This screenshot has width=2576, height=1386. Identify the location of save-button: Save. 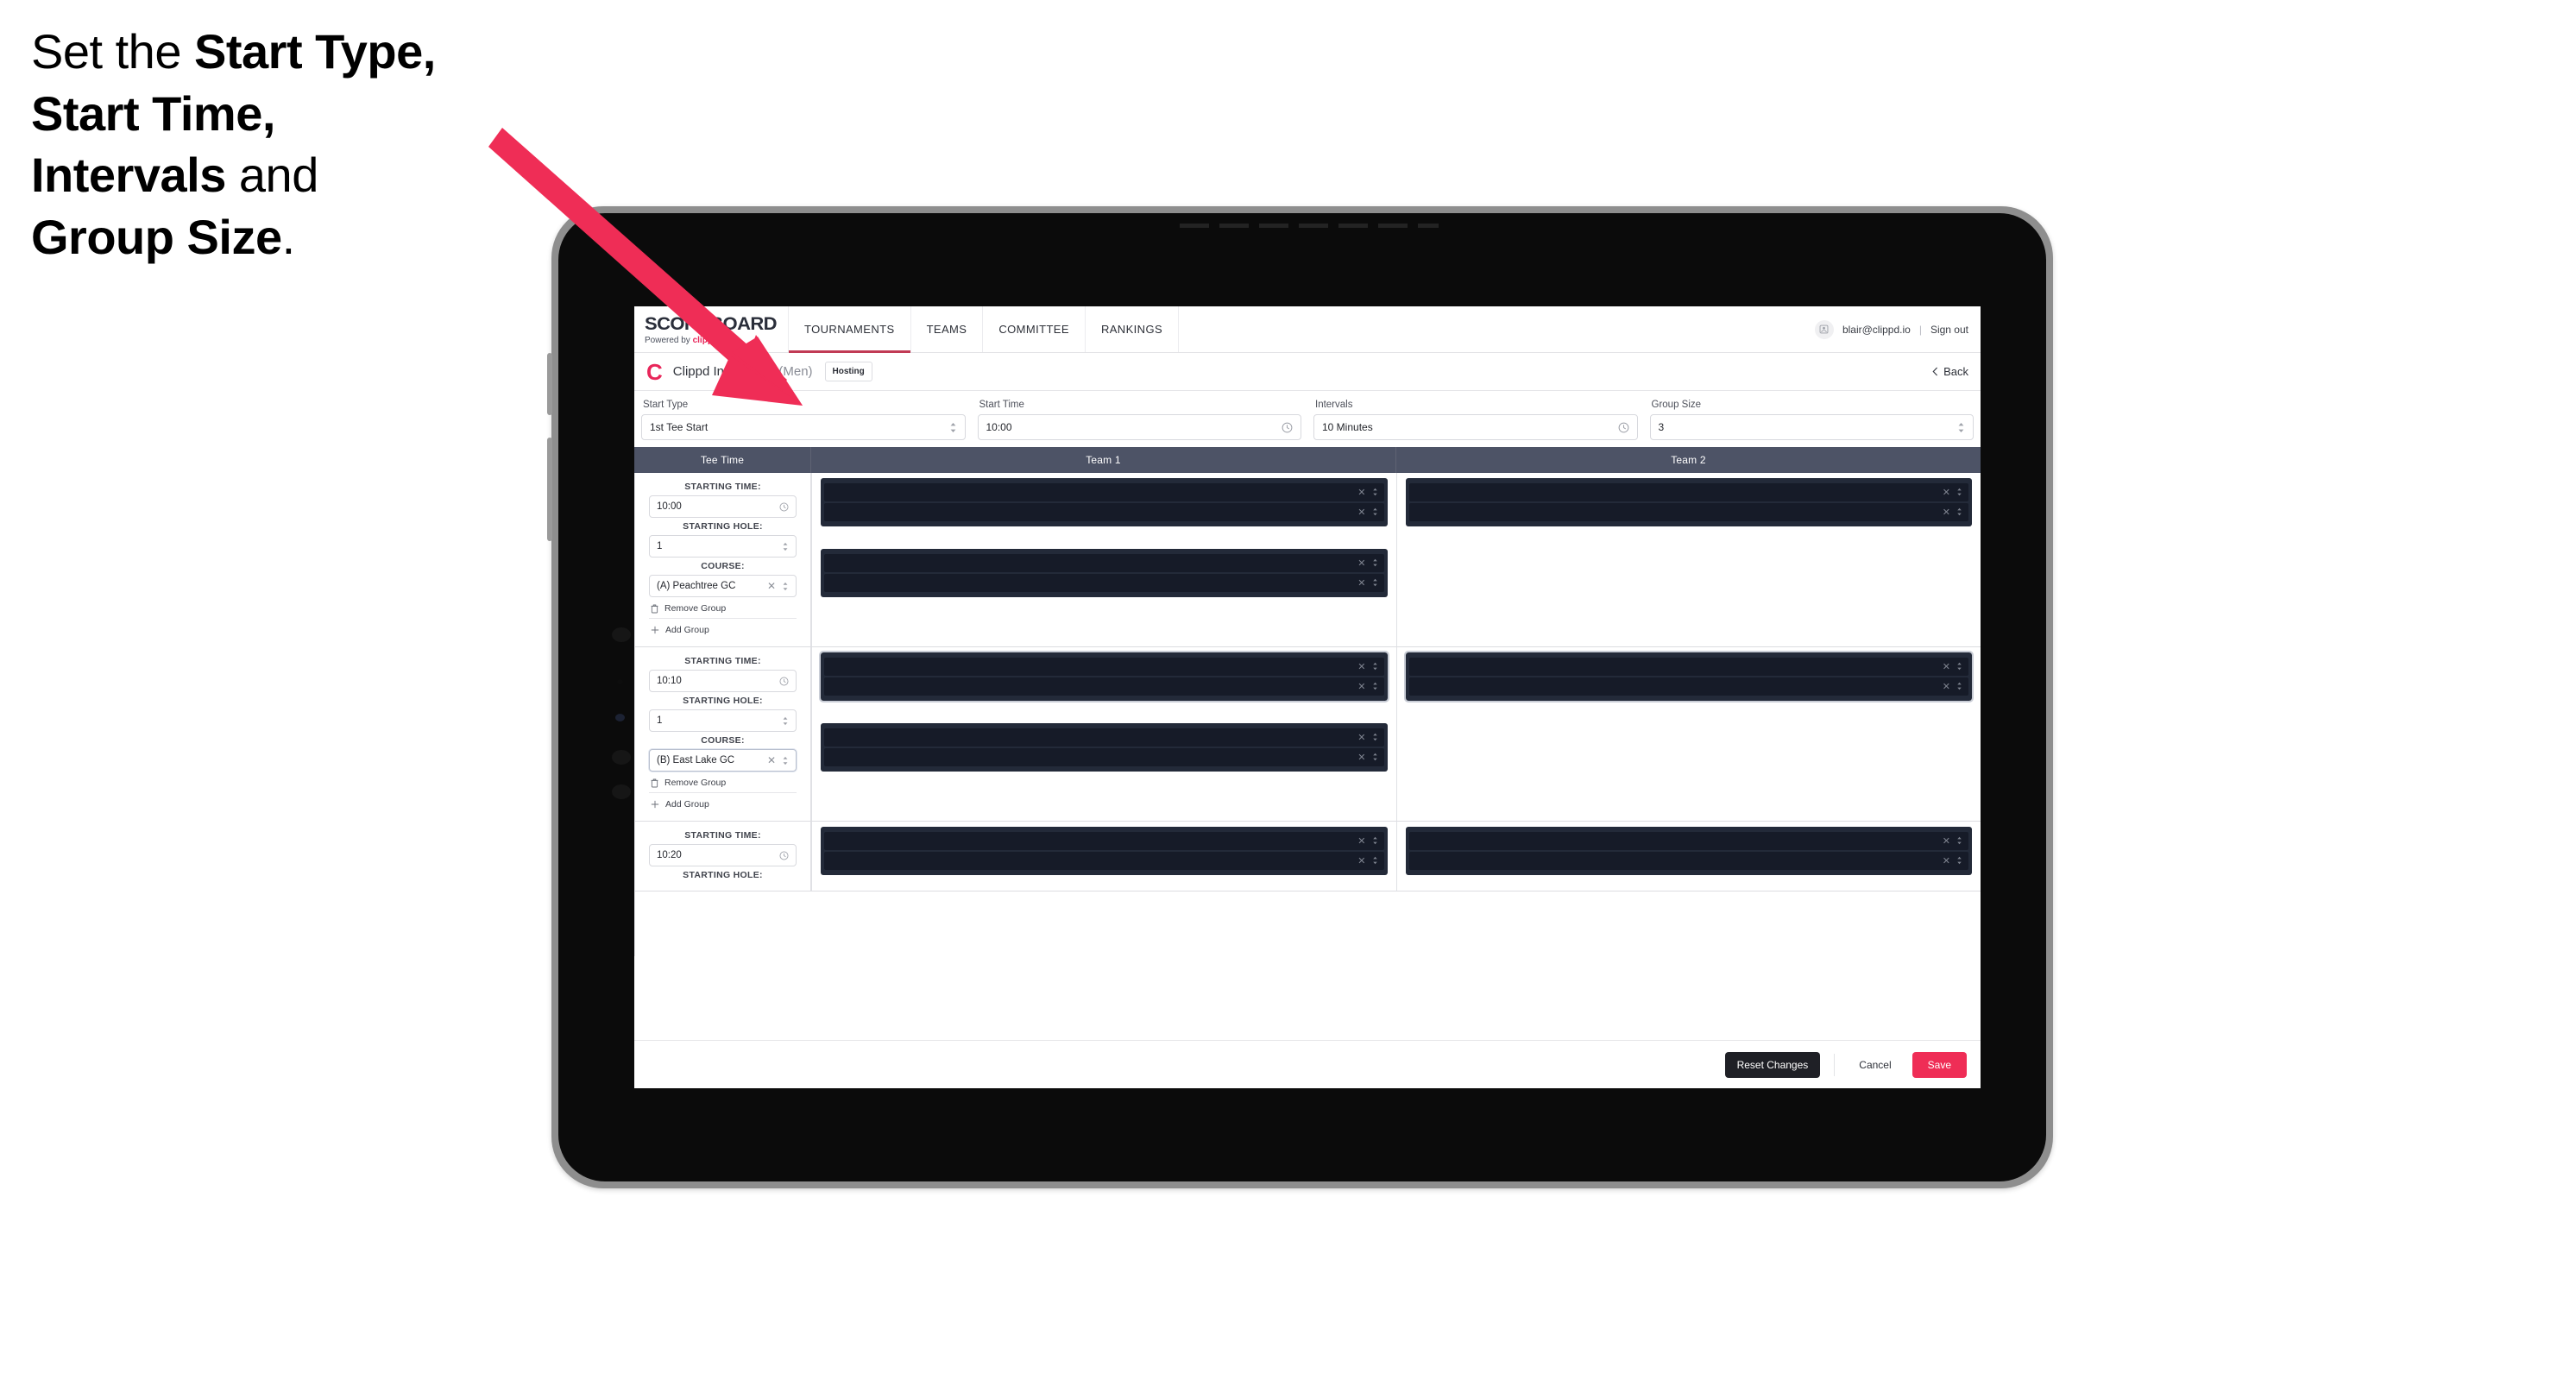
(1940, 1064).